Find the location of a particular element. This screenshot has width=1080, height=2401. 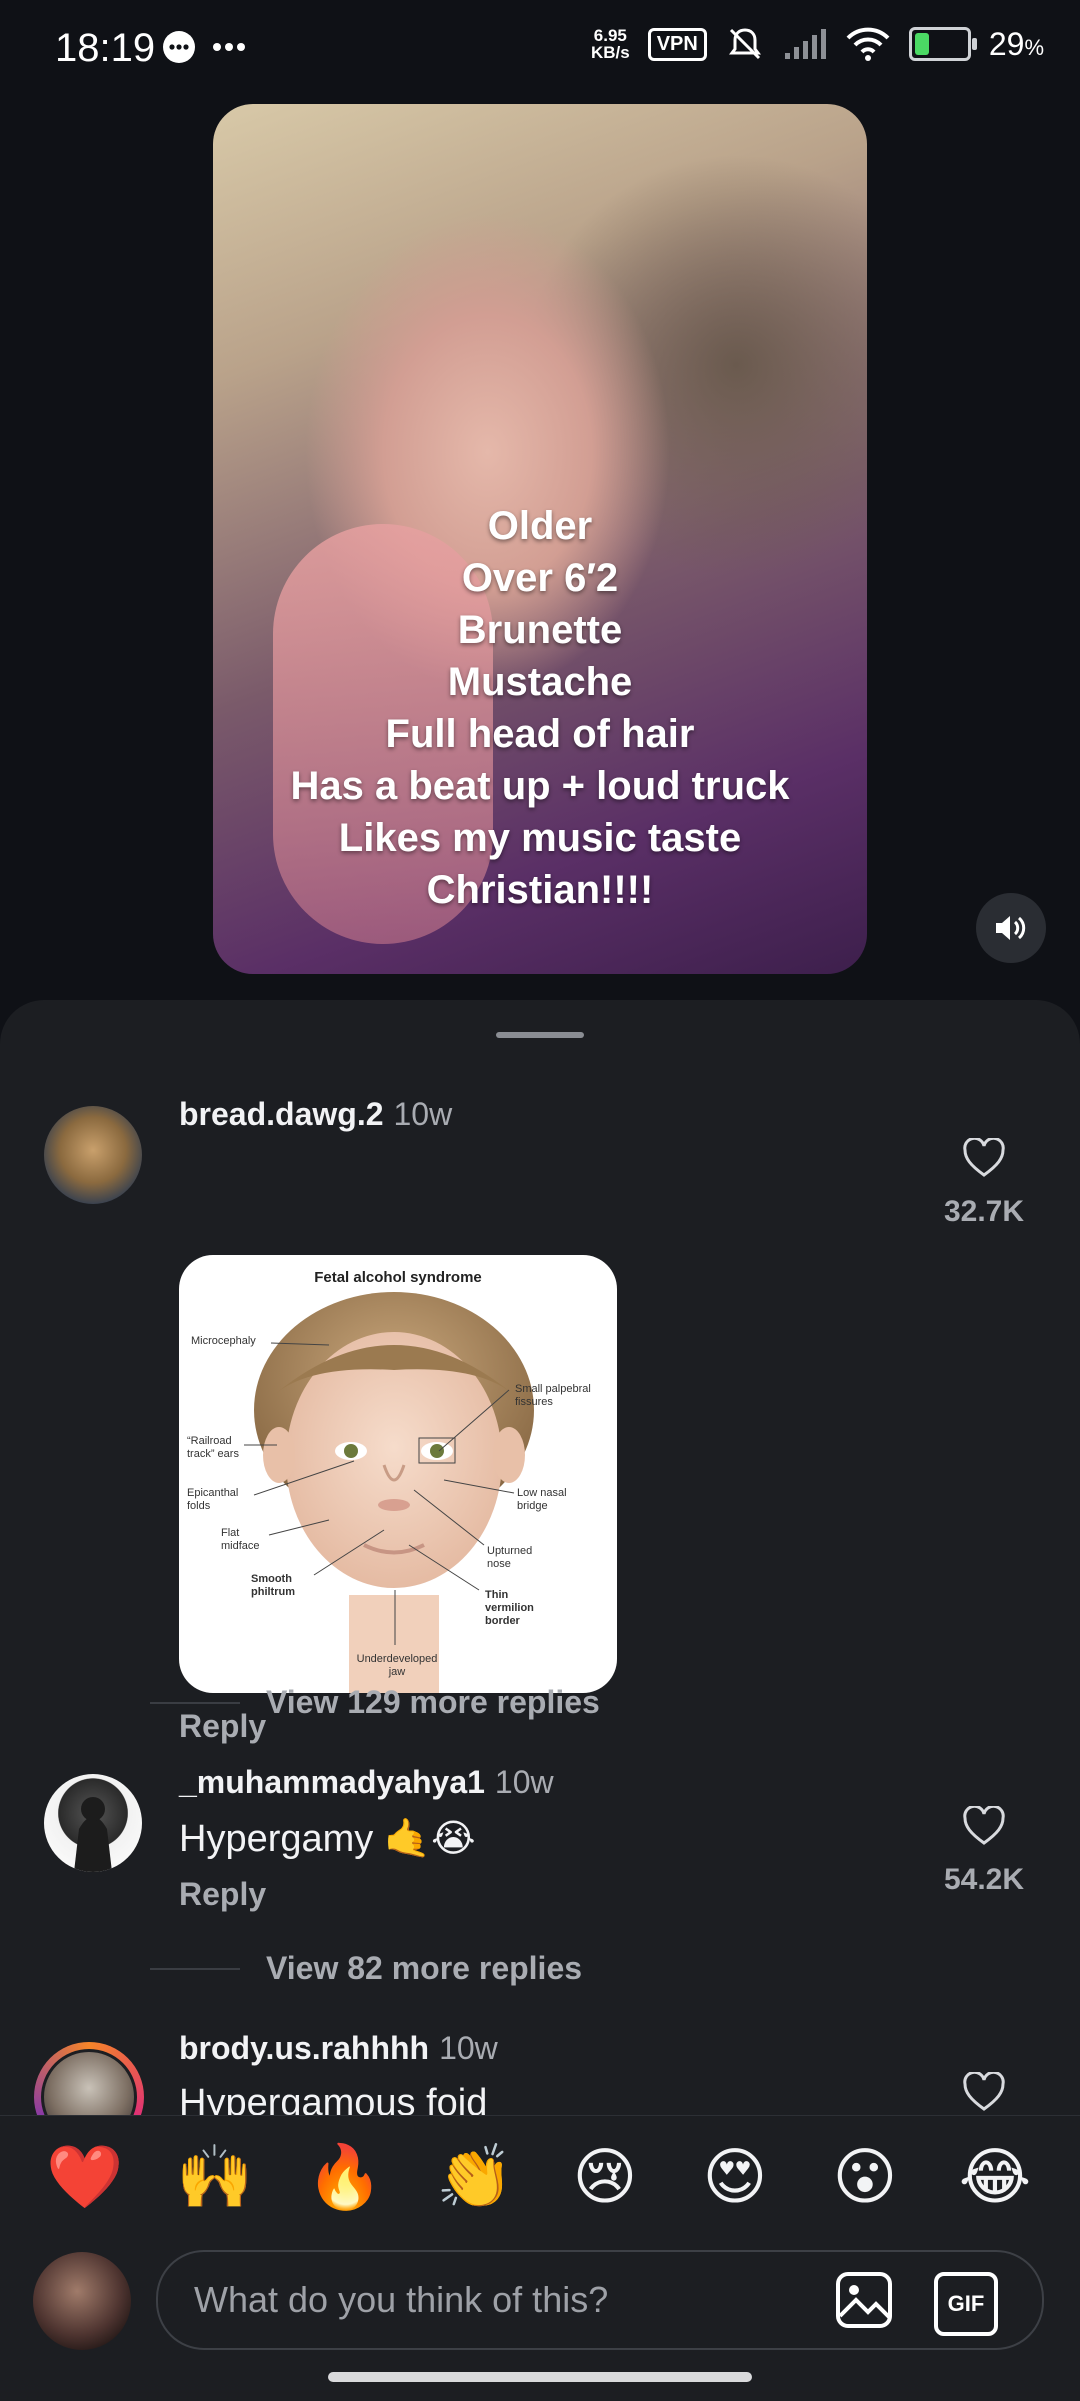

gif-button: GIF is located at coordinates (966, 2304).